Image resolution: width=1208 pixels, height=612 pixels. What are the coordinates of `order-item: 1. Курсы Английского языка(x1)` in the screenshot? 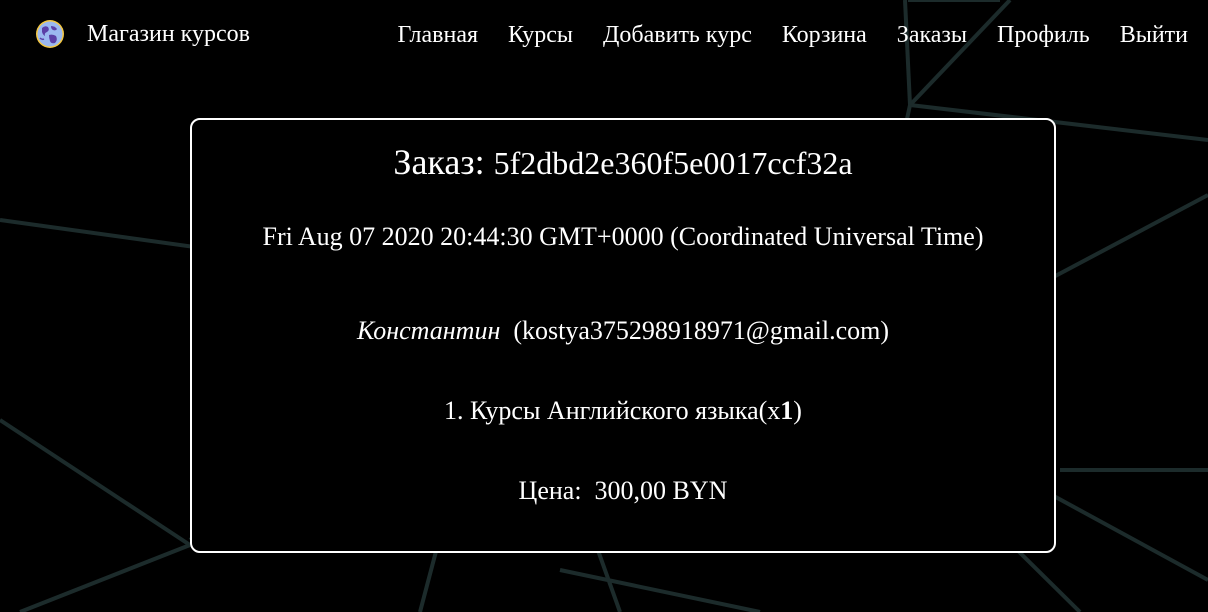 It's located at (623, 410).